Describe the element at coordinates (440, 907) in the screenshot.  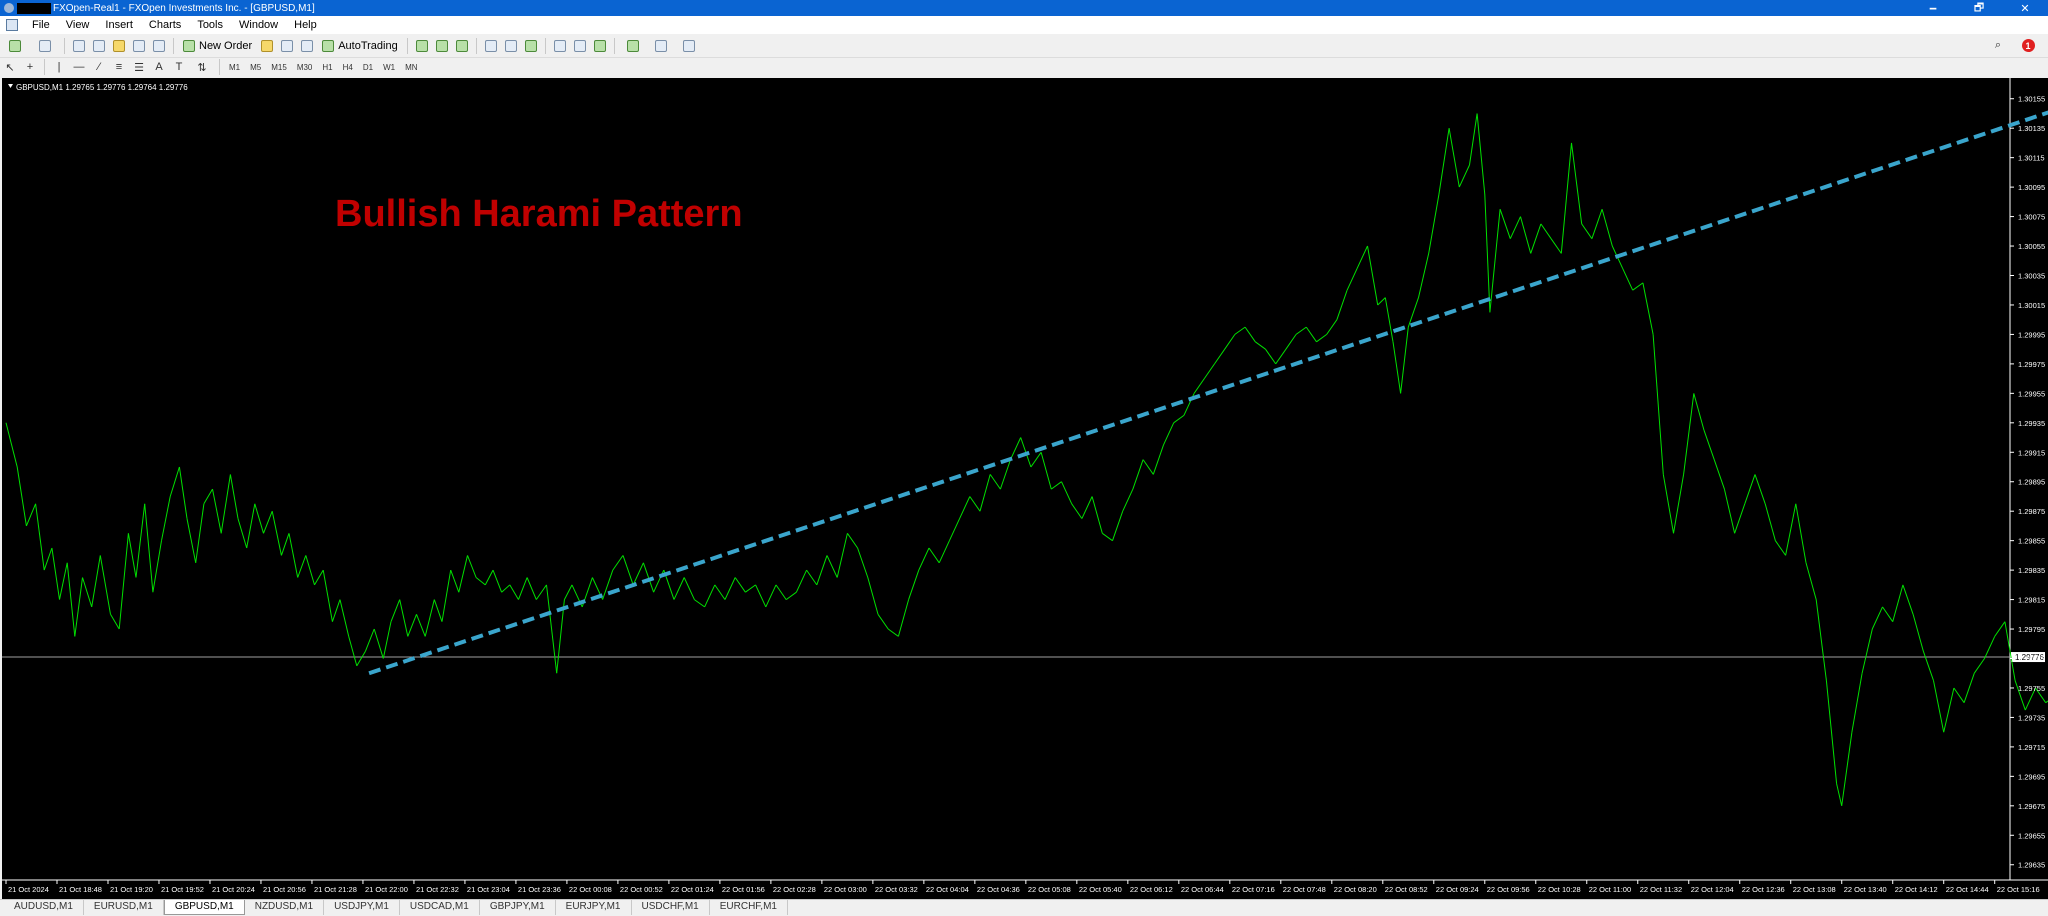
I see `chart-tab-usdcad-m1: USDCAD,M1` at that location.